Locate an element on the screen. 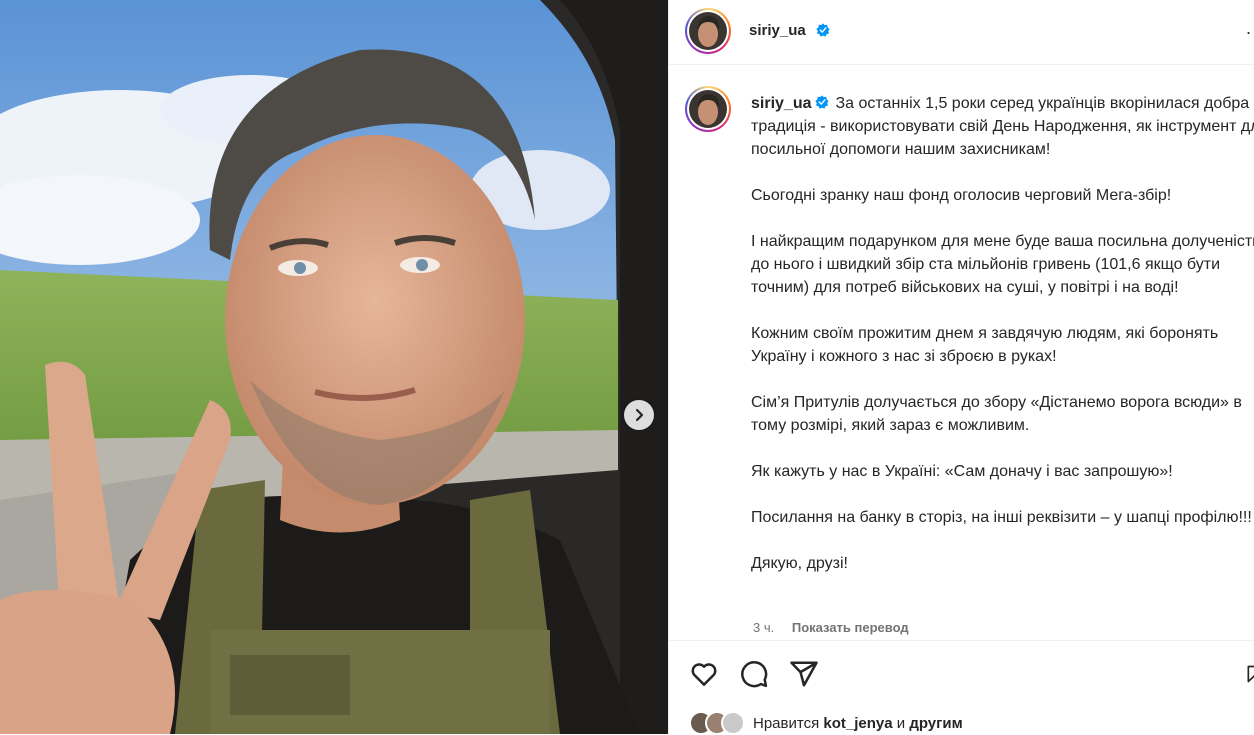 This screenshot has width=1254, height=735. likes-prefix: Нравится is located at coordinates (786, 723).